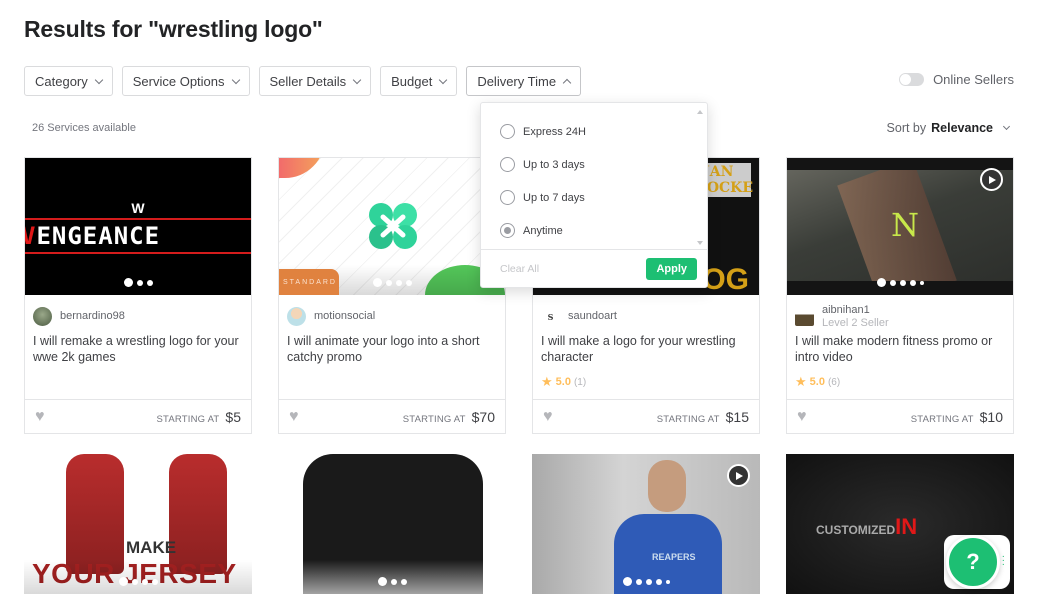  Describe the element at coordinates (962, 128) in the screenshot. I see `sort-value: Relevance` at that location.